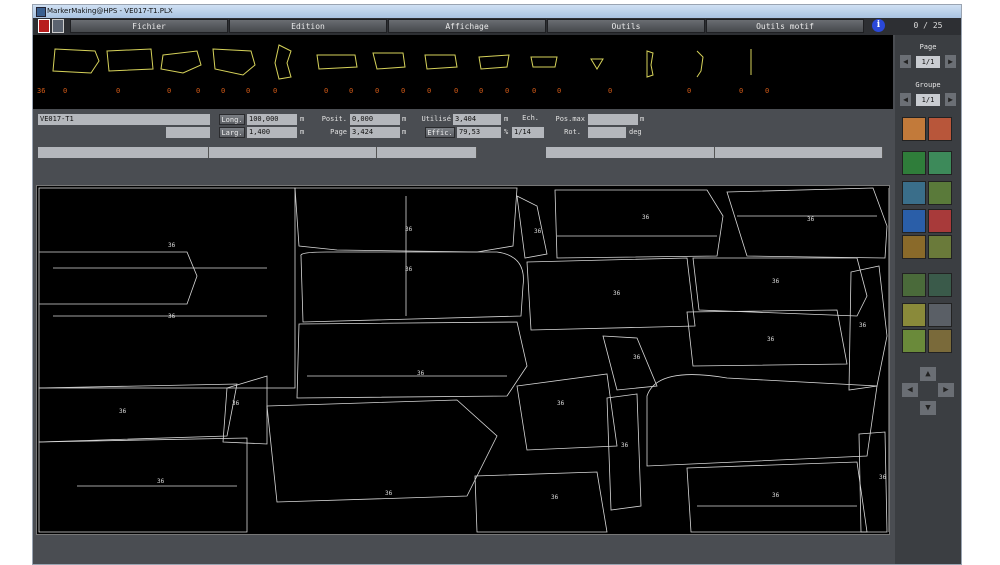  What do you see at coordinates (626, 26) in the screenshot?
I see `menu-outils: Outils` at bounding box center [626, 26].